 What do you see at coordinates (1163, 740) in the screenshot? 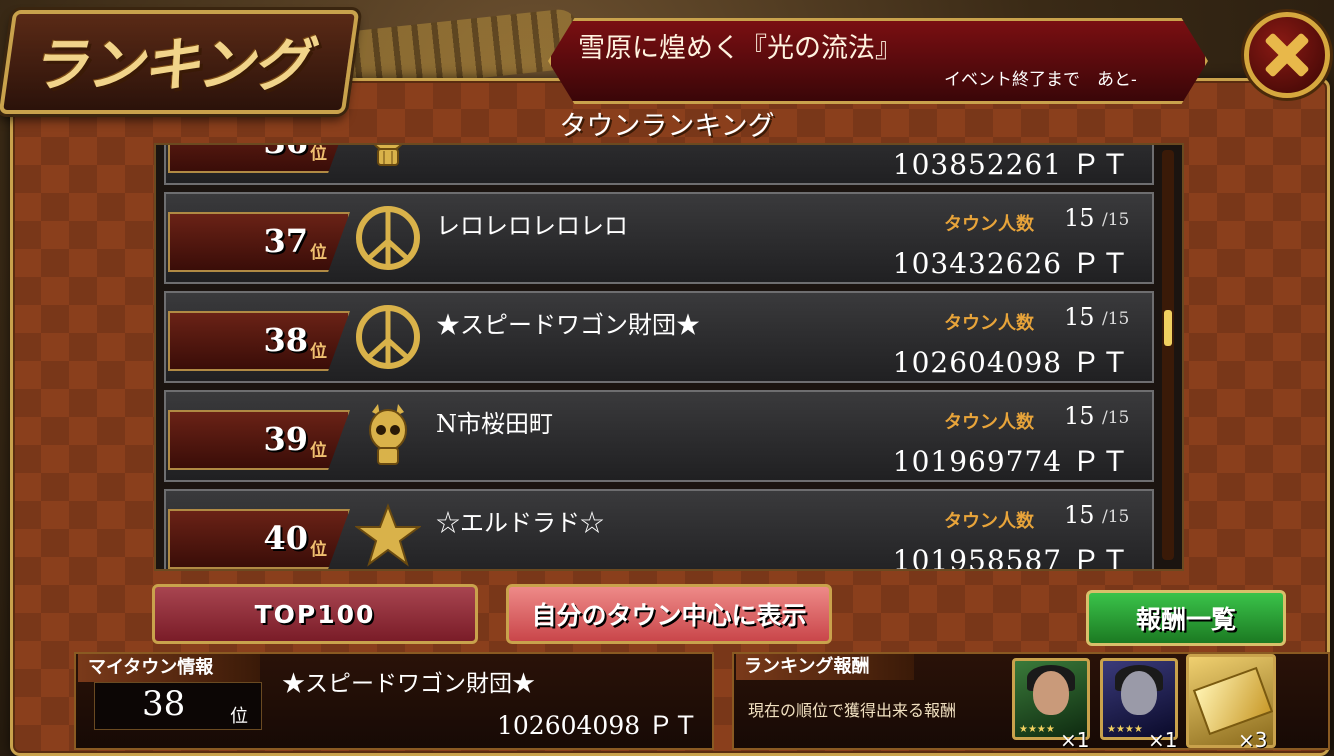
I see `reward-qty-2: ×1` at bounding box center [1163, 740].